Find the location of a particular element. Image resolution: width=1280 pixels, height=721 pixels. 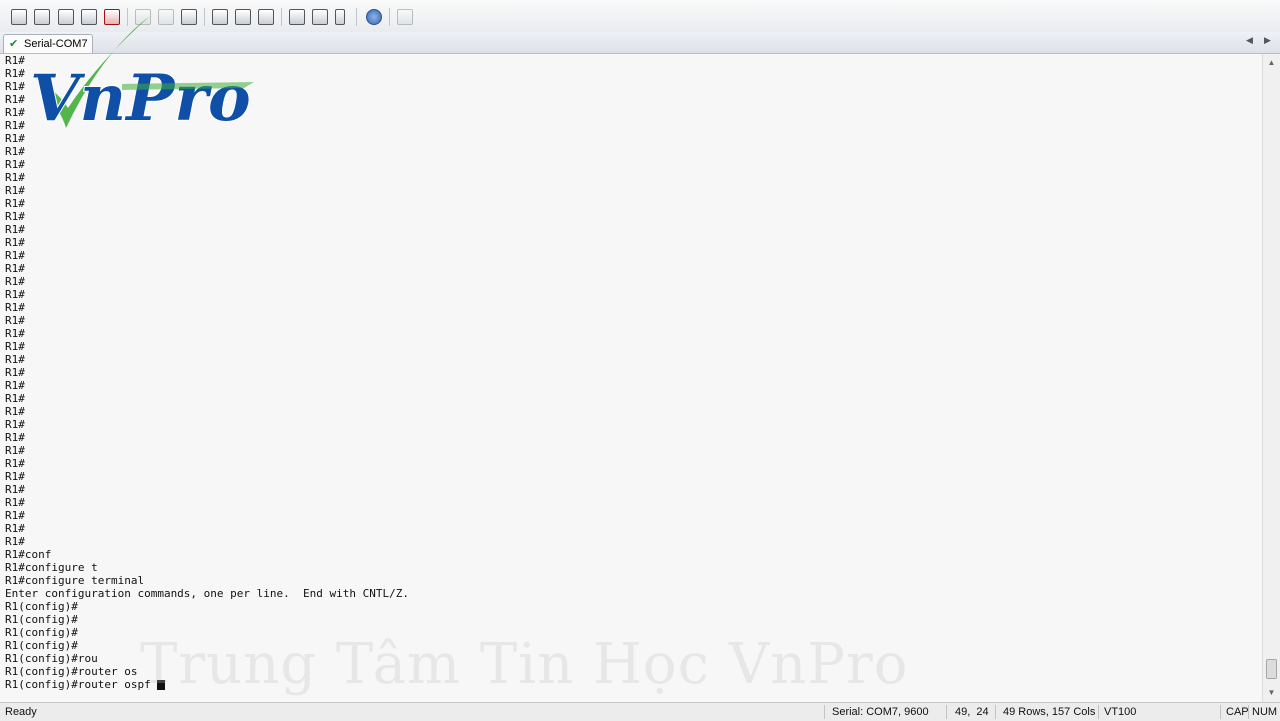

terminal-line: R1#configure t is located at coordinates (51, 567).